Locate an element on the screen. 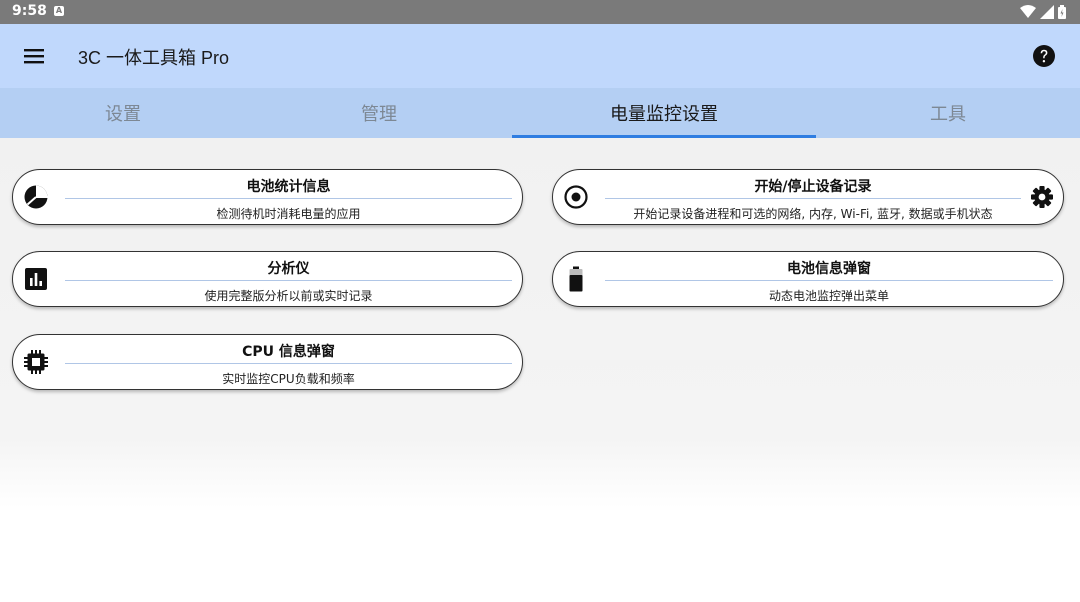  wifi-icon is located at coordinates (1028, 11).